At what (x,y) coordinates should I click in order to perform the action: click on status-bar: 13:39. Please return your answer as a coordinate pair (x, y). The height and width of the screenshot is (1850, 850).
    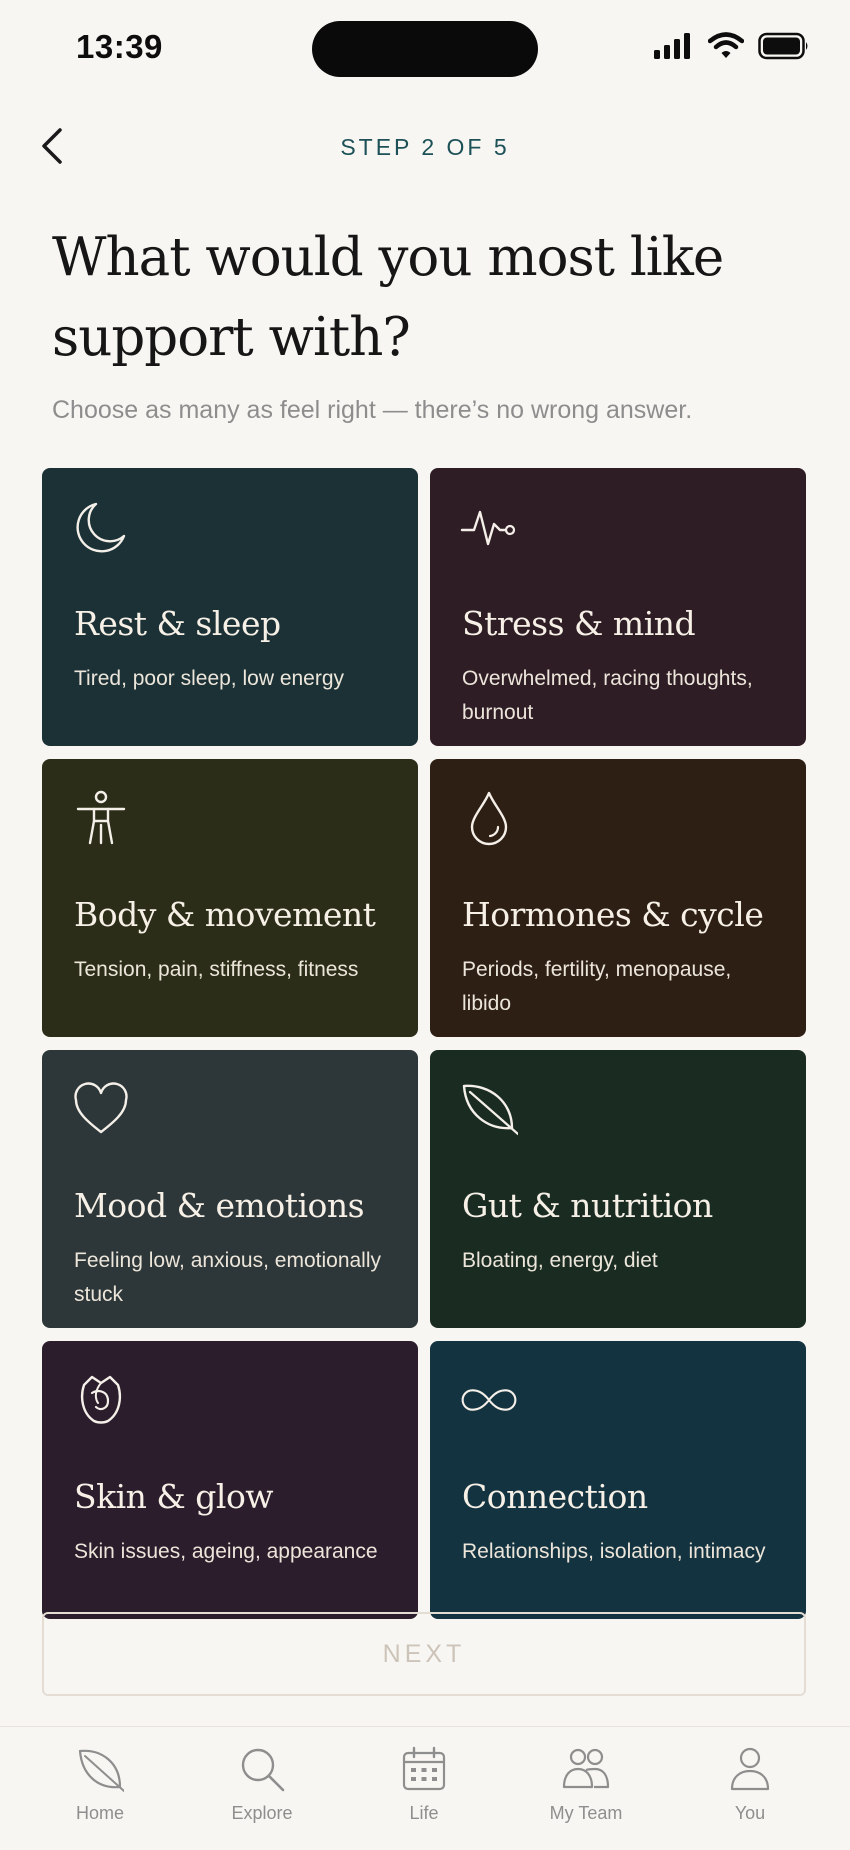
    Looking at the image, I should click on (425, 50).